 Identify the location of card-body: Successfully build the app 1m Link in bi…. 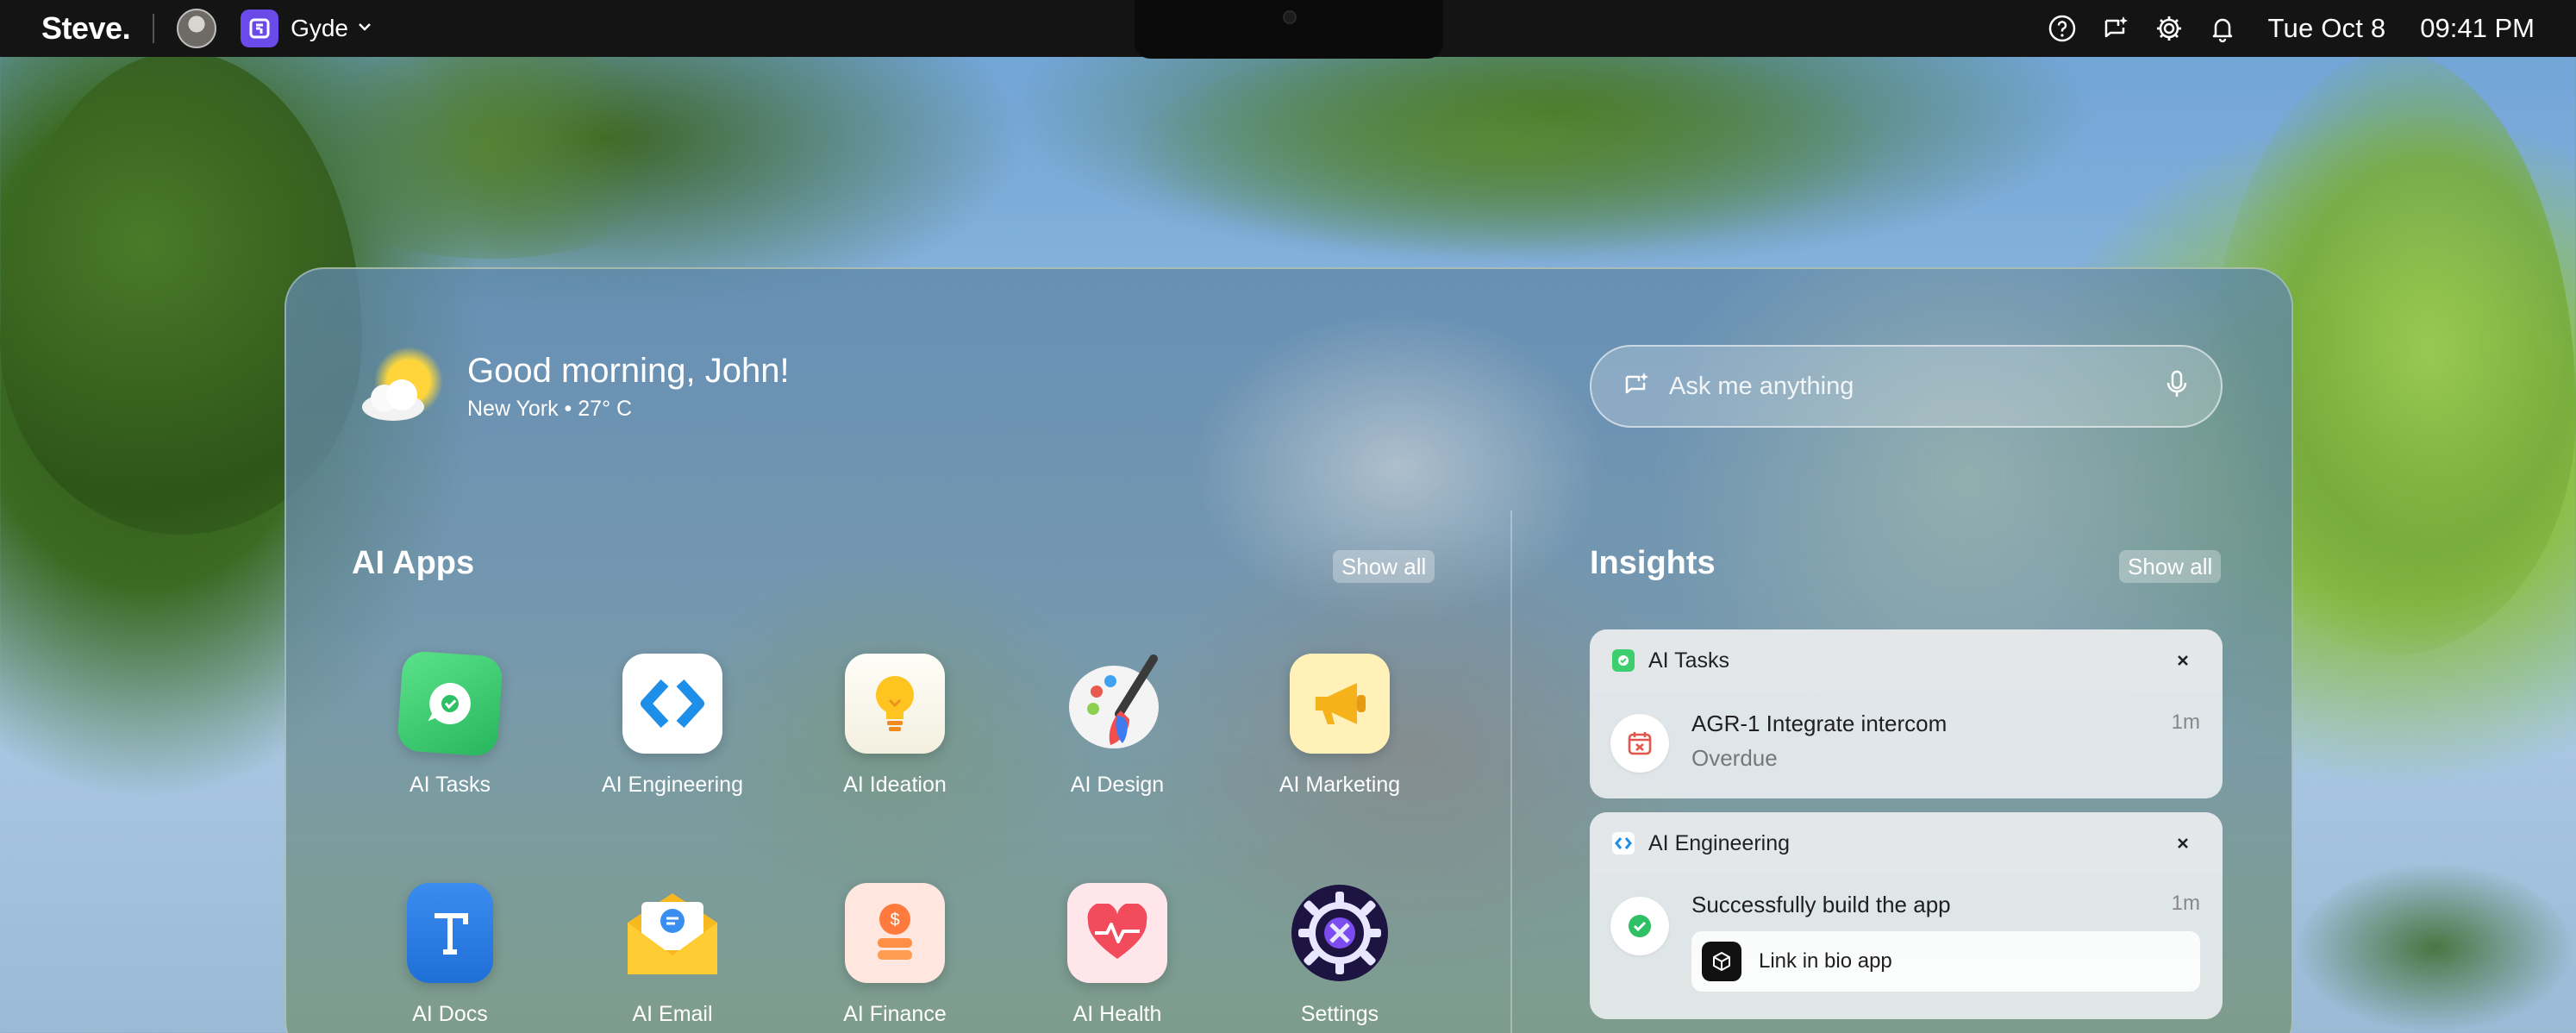
(1906, 947).